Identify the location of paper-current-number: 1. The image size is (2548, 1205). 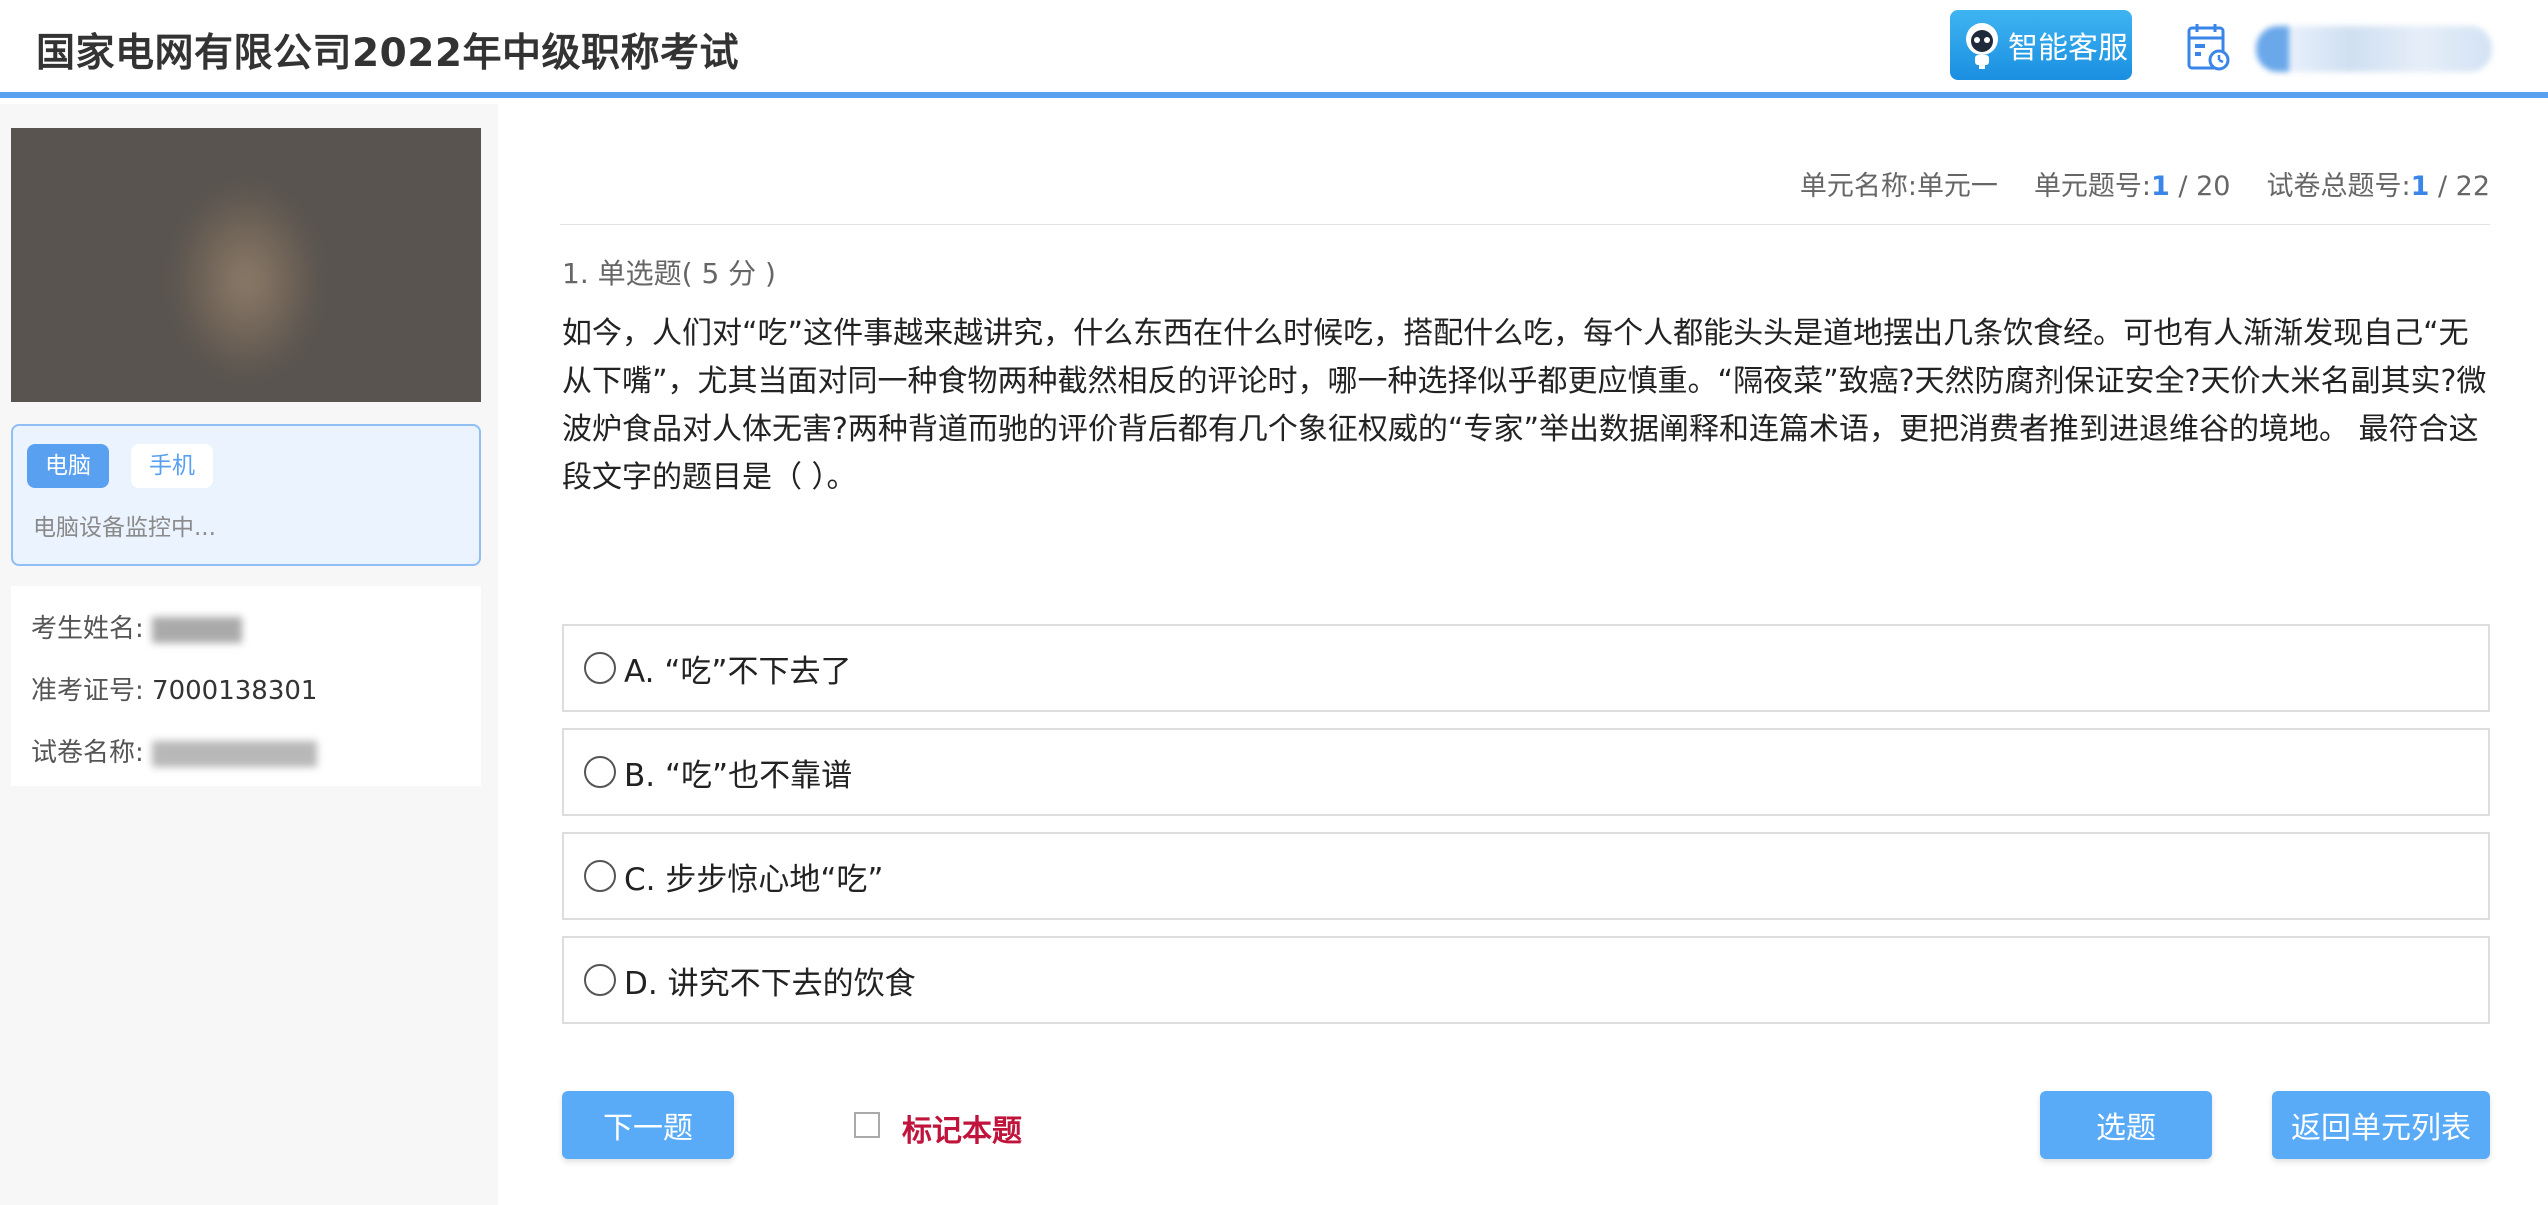
(2420, 186).